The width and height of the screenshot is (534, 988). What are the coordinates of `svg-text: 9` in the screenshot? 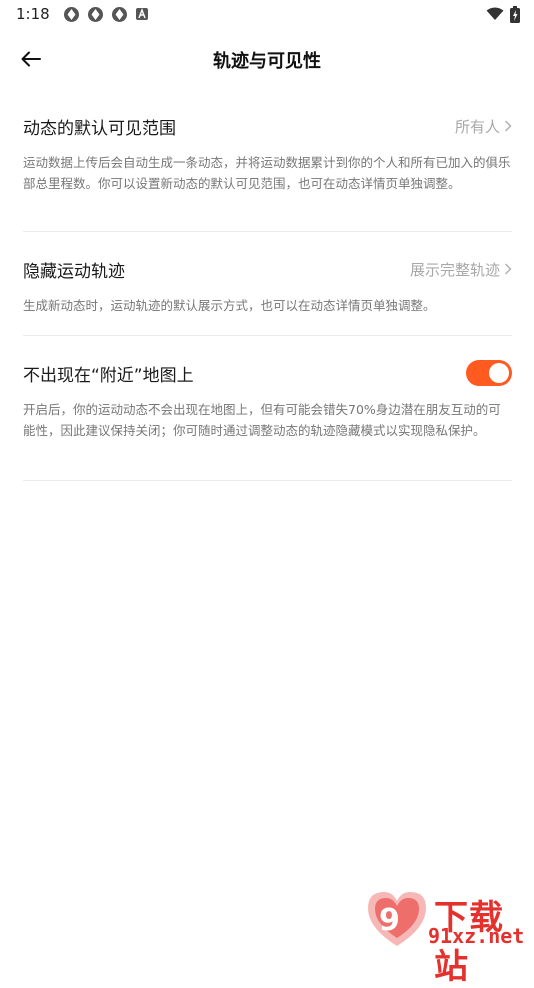 It's located at (389, 920).